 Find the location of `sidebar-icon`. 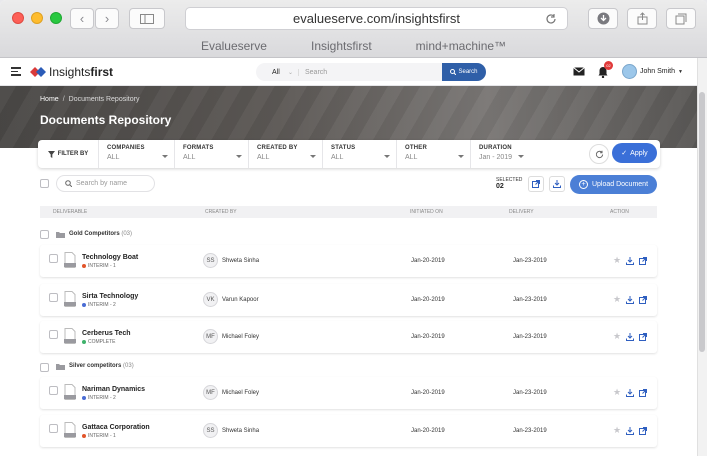

sidebar-icon is located at coordinates (147, 18).